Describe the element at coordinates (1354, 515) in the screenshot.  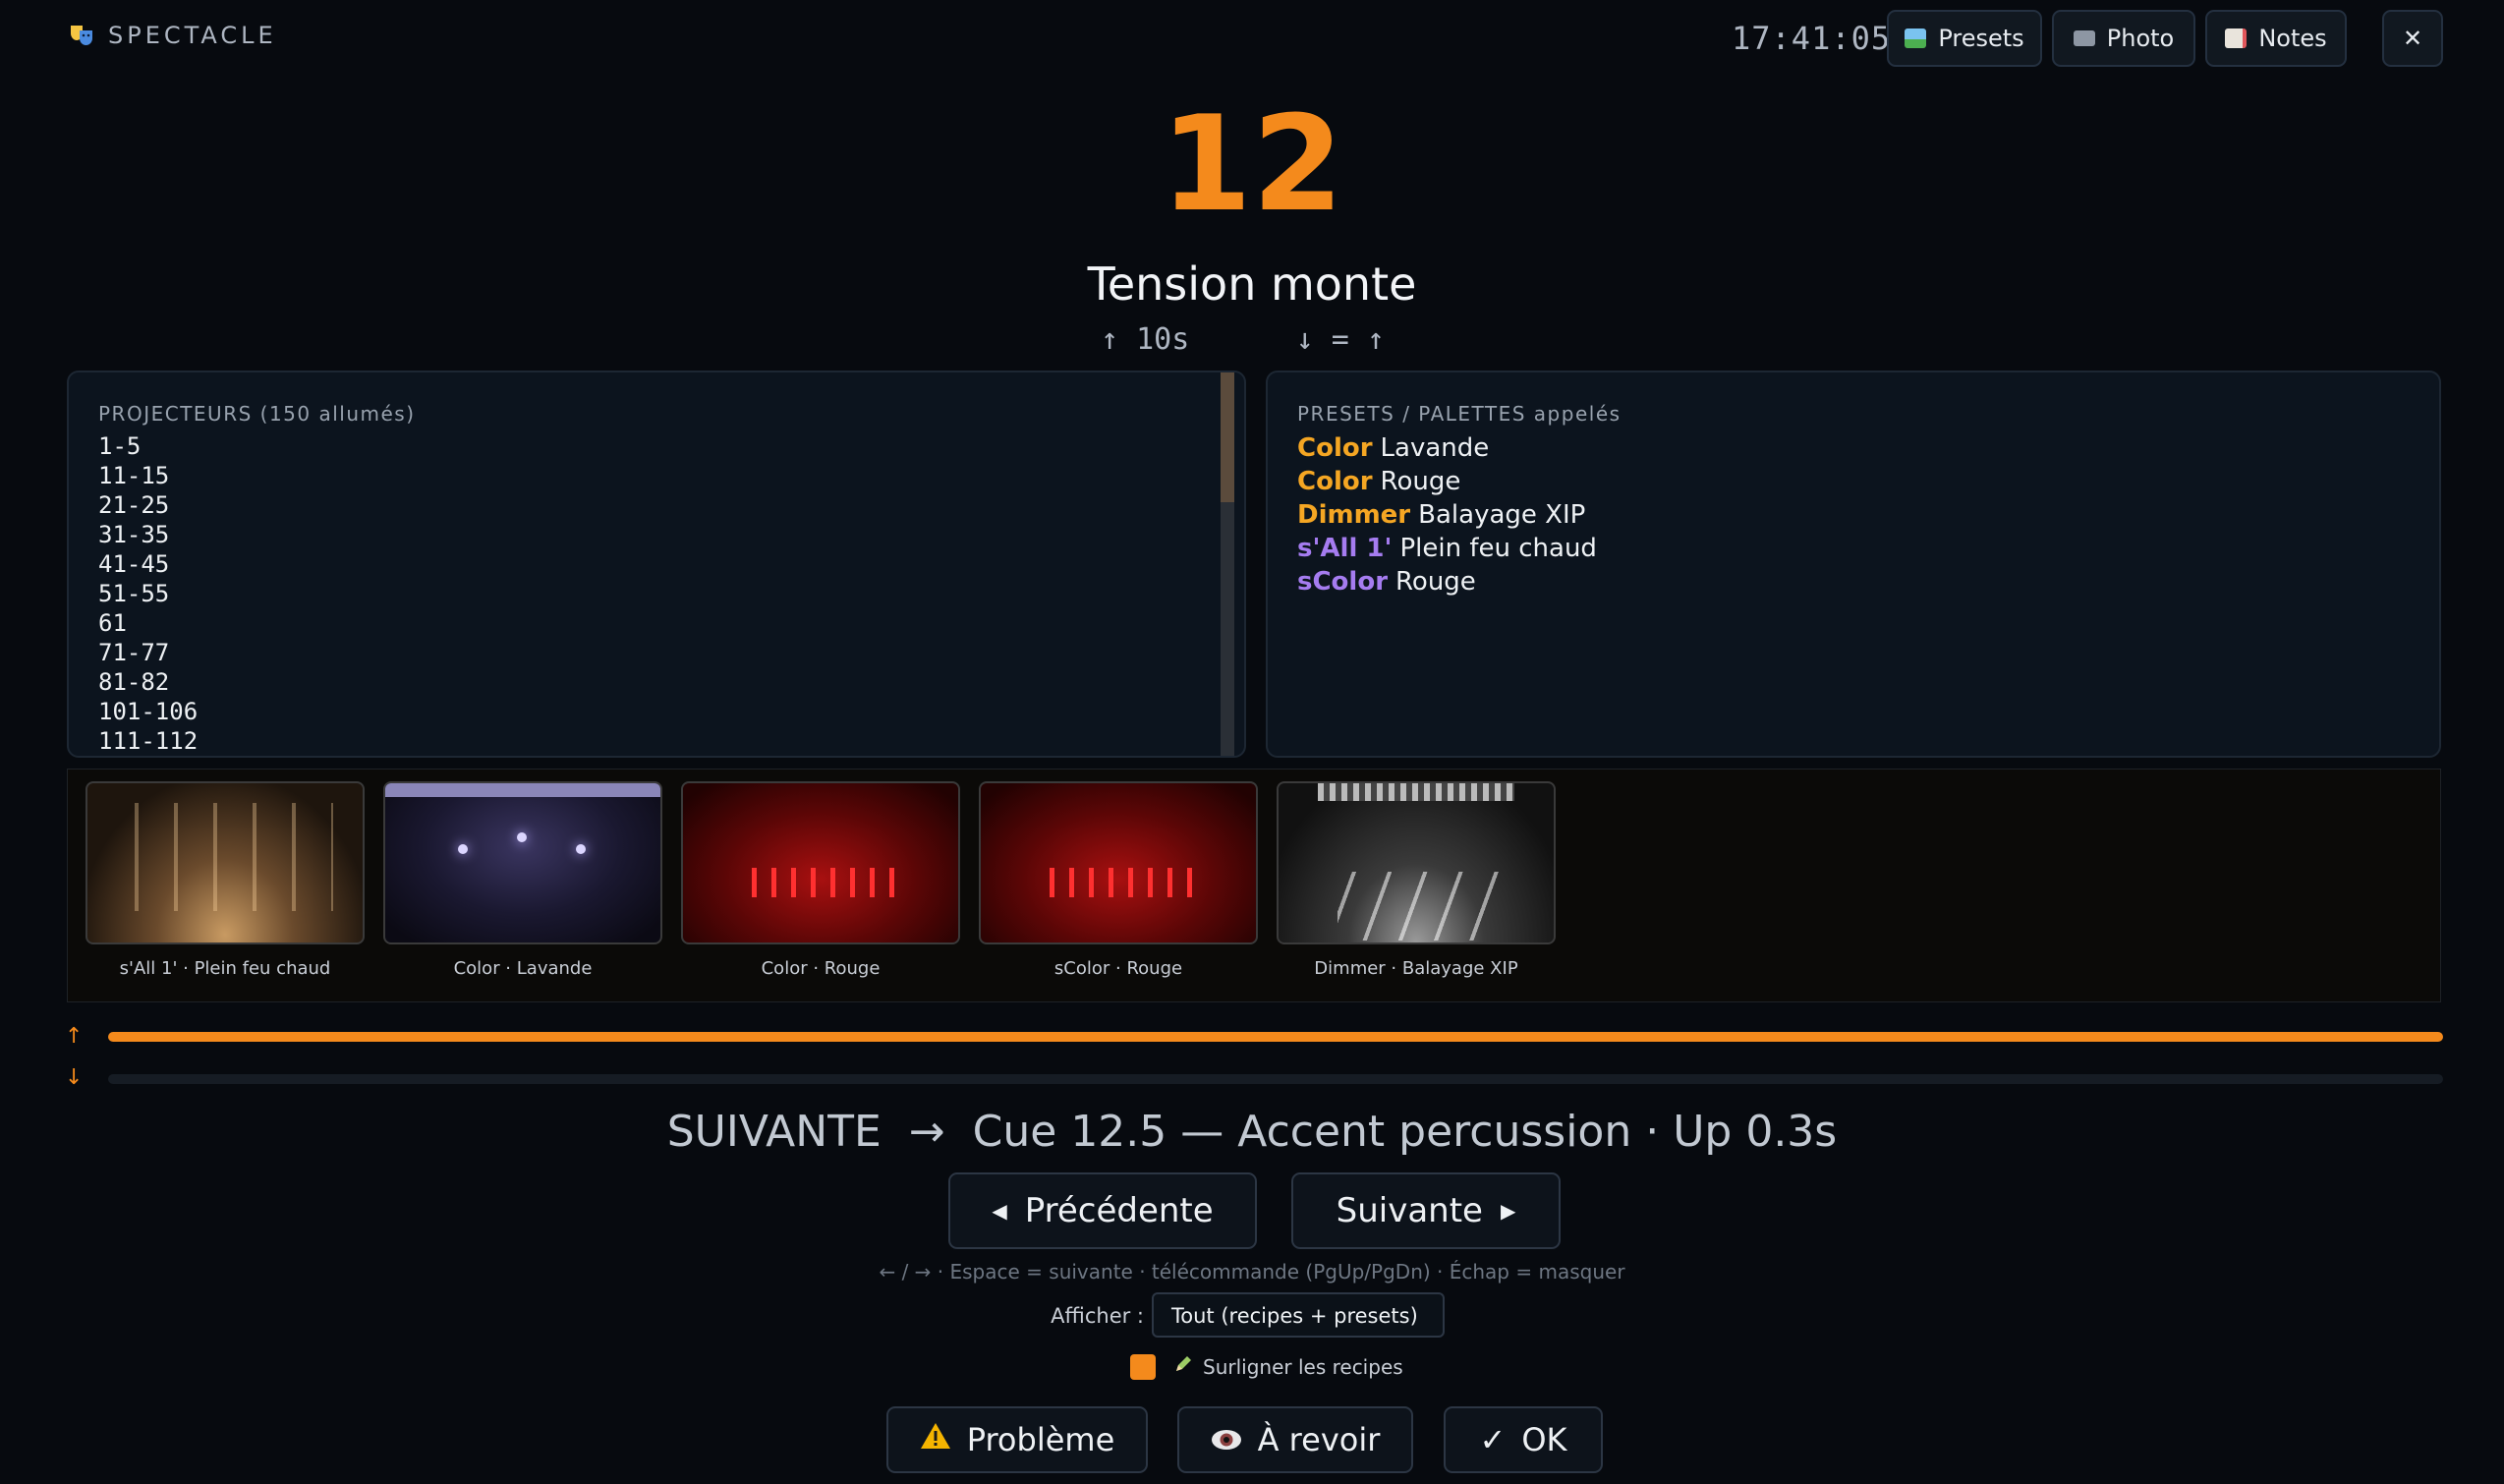
I see `preset-kind: Dimmer` at that location.